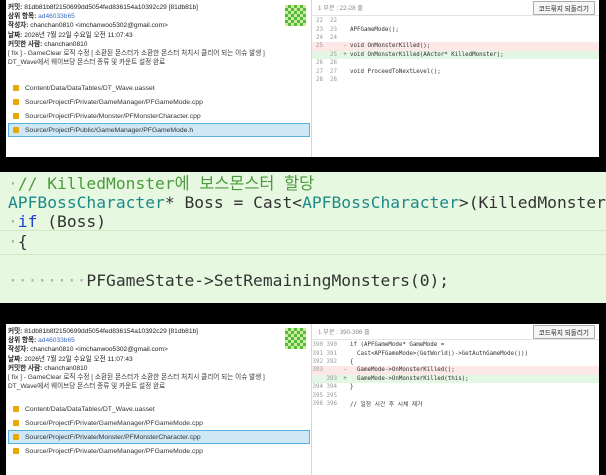 The width and height of the screenshot is (606, 475). Describe the element at coordinates (455, 370) in the screenshot. I see `diff-line-removed: 393 - GameMode->OnMonsterKilled();` at that location.